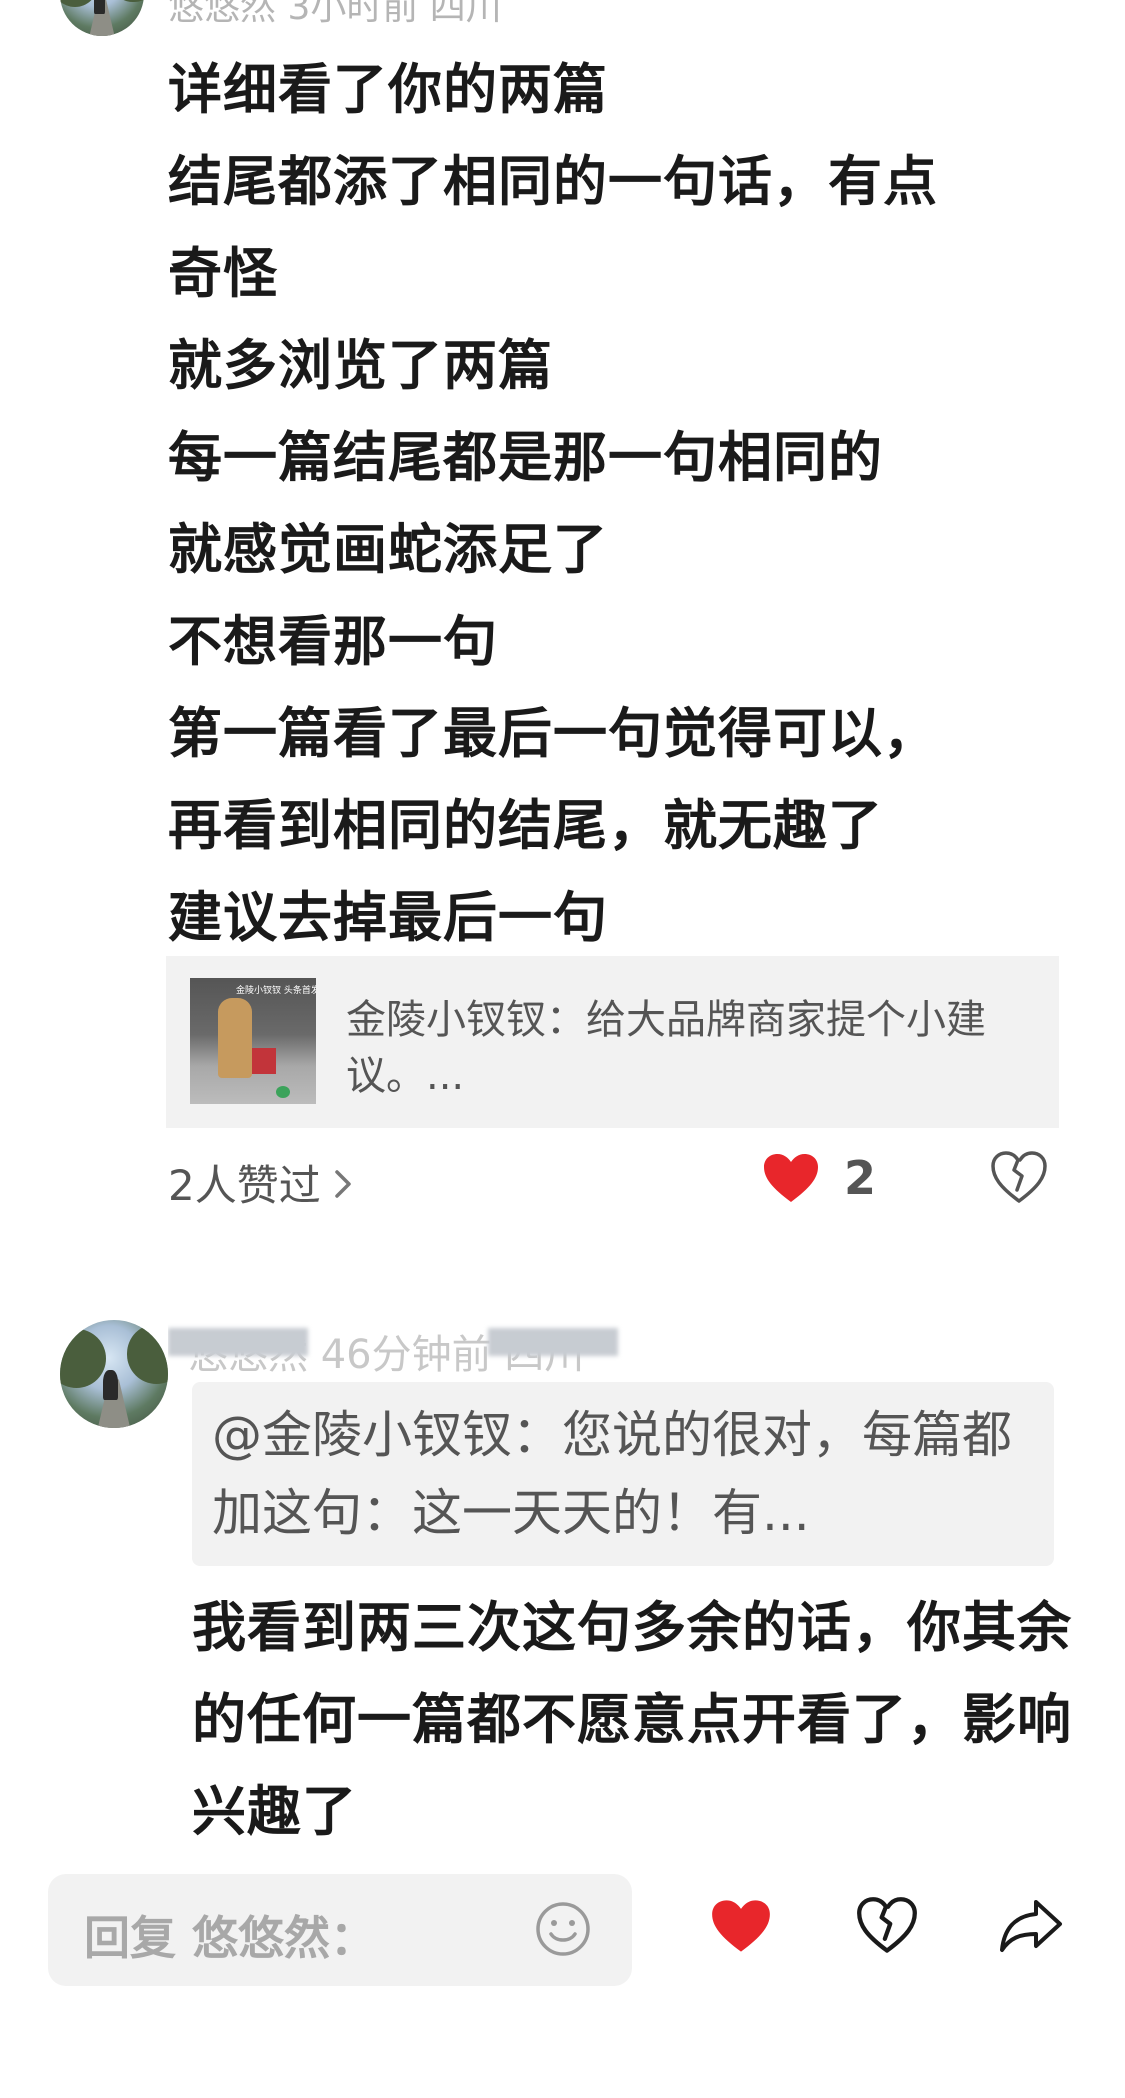  I want to click on comment-line: 每一篇结尾都是那一句相同的, so click(525, 457).